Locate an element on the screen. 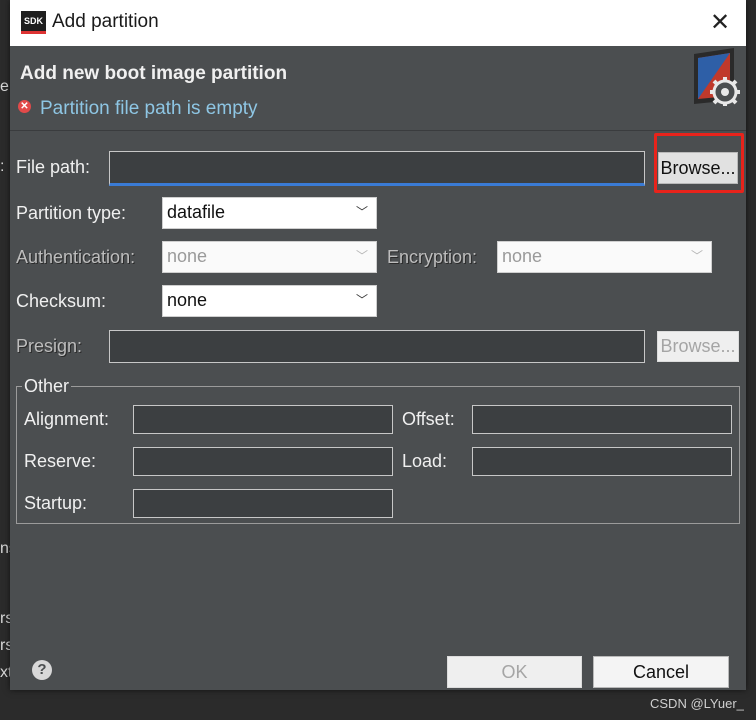 The width and height of the screenshot is (756, 720). dialog-heading: Add new boot image partition is located at coordinates (154, 73).